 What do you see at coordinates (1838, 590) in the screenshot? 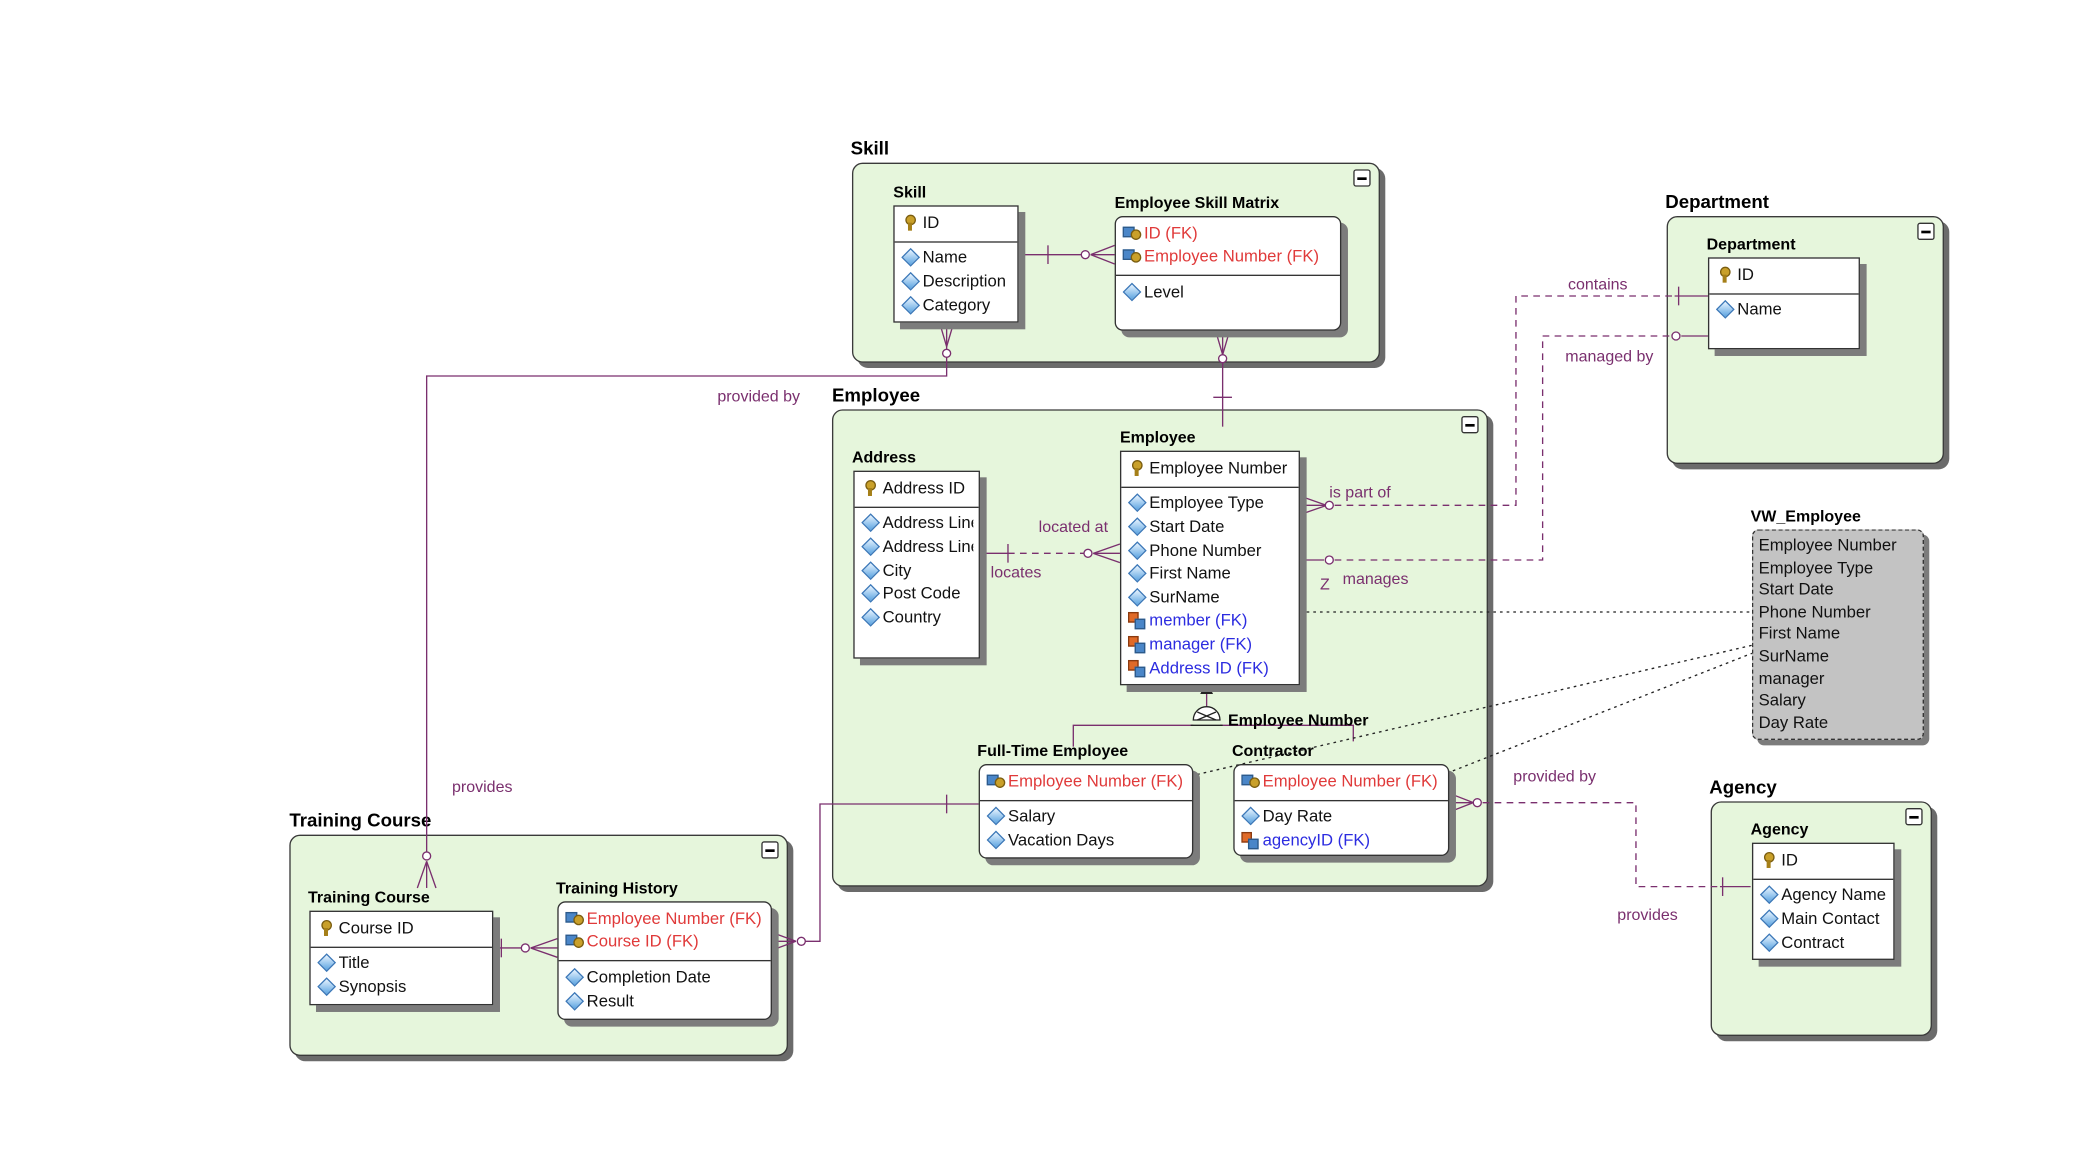
I see `view-column: Start Date` at bounding box center [1838, 590].